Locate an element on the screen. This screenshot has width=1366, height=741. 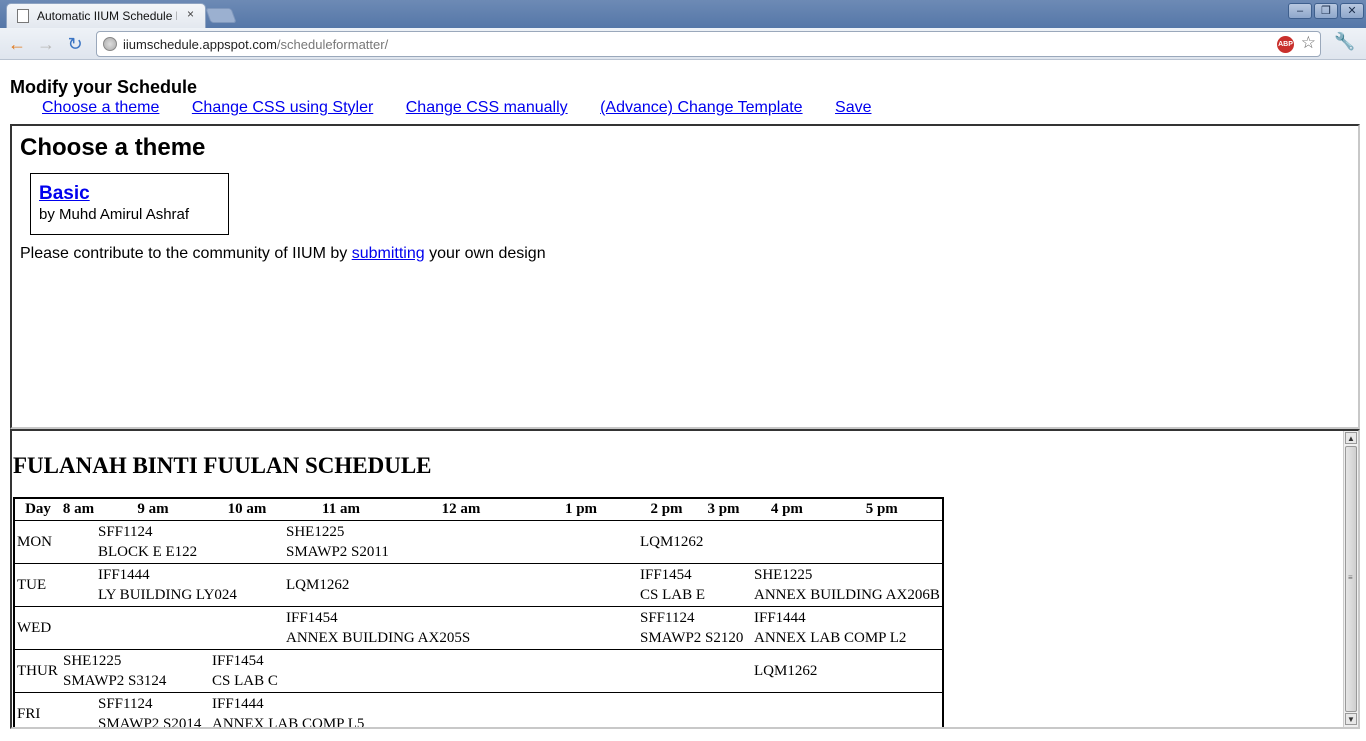
nav-styler-link: Change CSS using Styler is located at coordinates (282, 107).